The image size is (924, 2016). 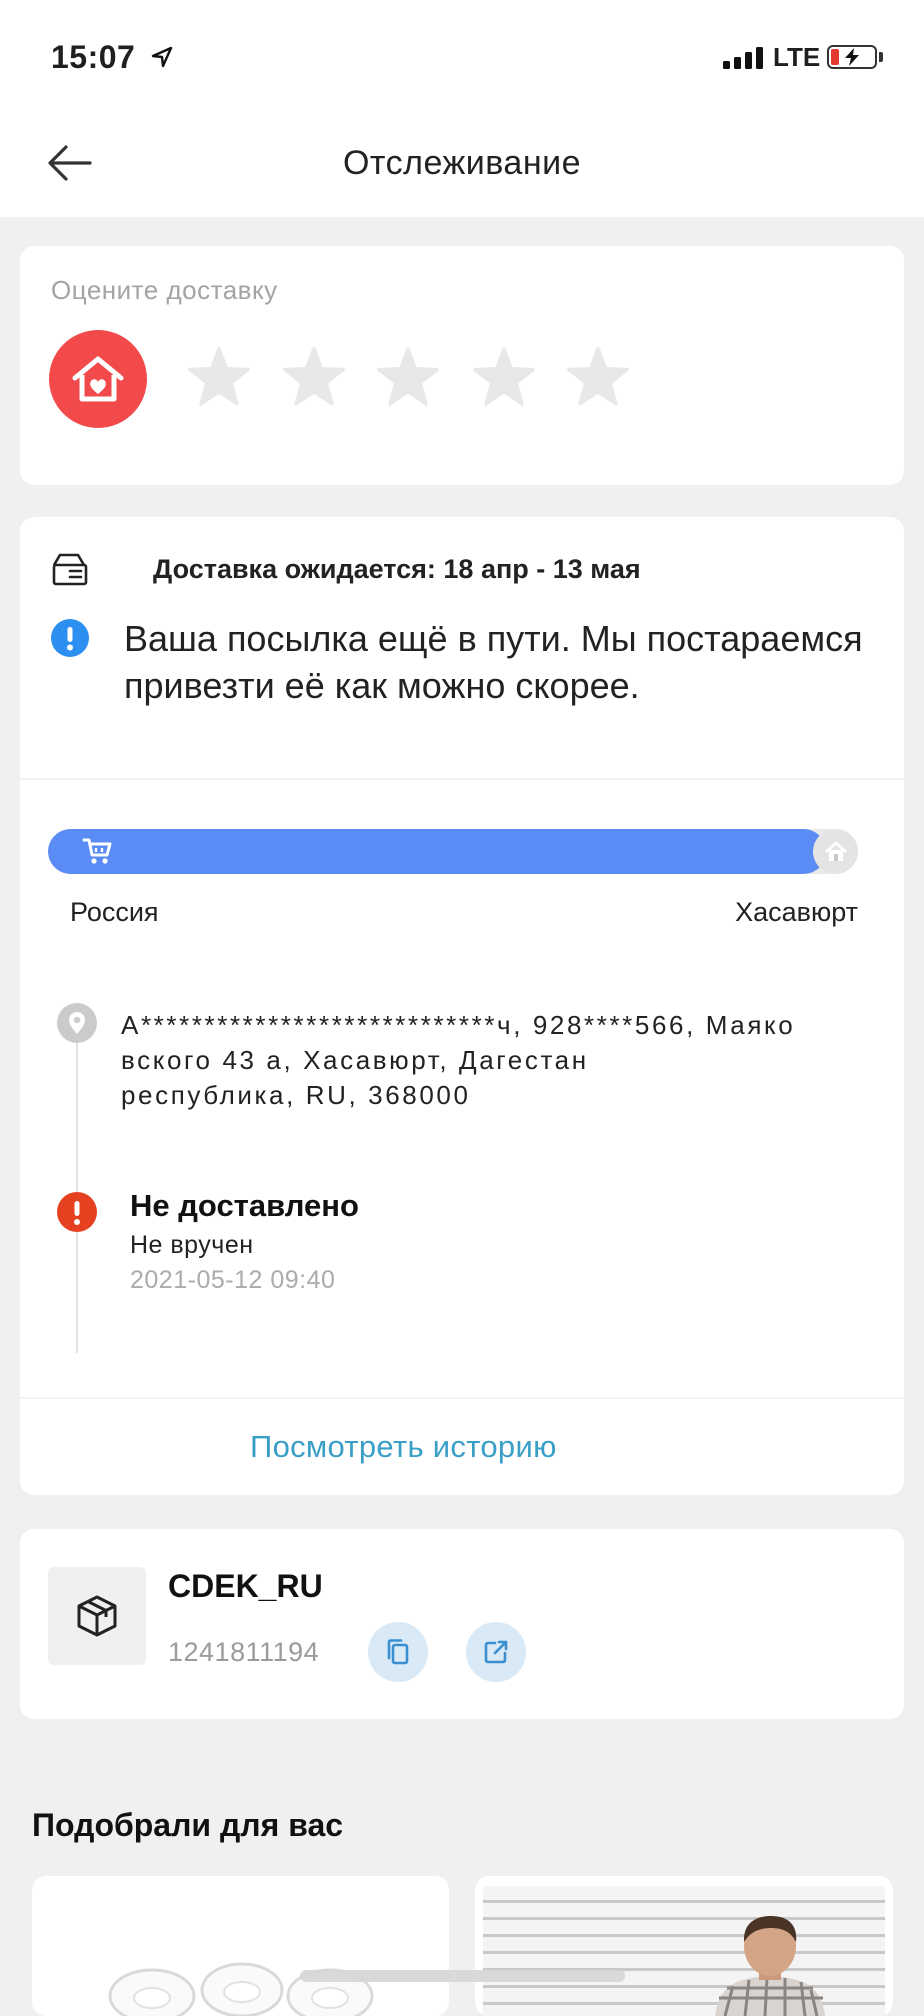 What do you see at coordinates (164, 290) in the screenshot?
I see `rating-label: Оцените доставку` at bounding box center [164, 290].